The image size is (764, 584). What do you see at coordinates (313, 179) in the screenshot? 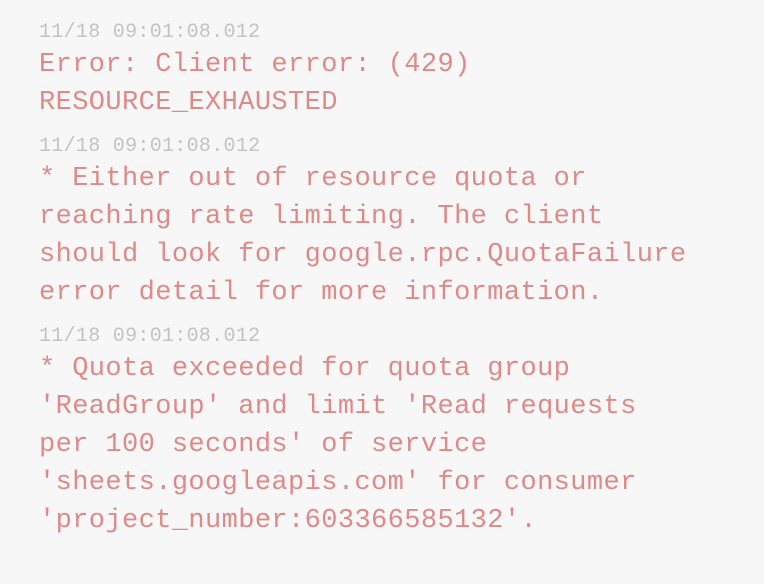
I see `log-message-line: * Either out of resource quota or` at bounding box center [313, 179].